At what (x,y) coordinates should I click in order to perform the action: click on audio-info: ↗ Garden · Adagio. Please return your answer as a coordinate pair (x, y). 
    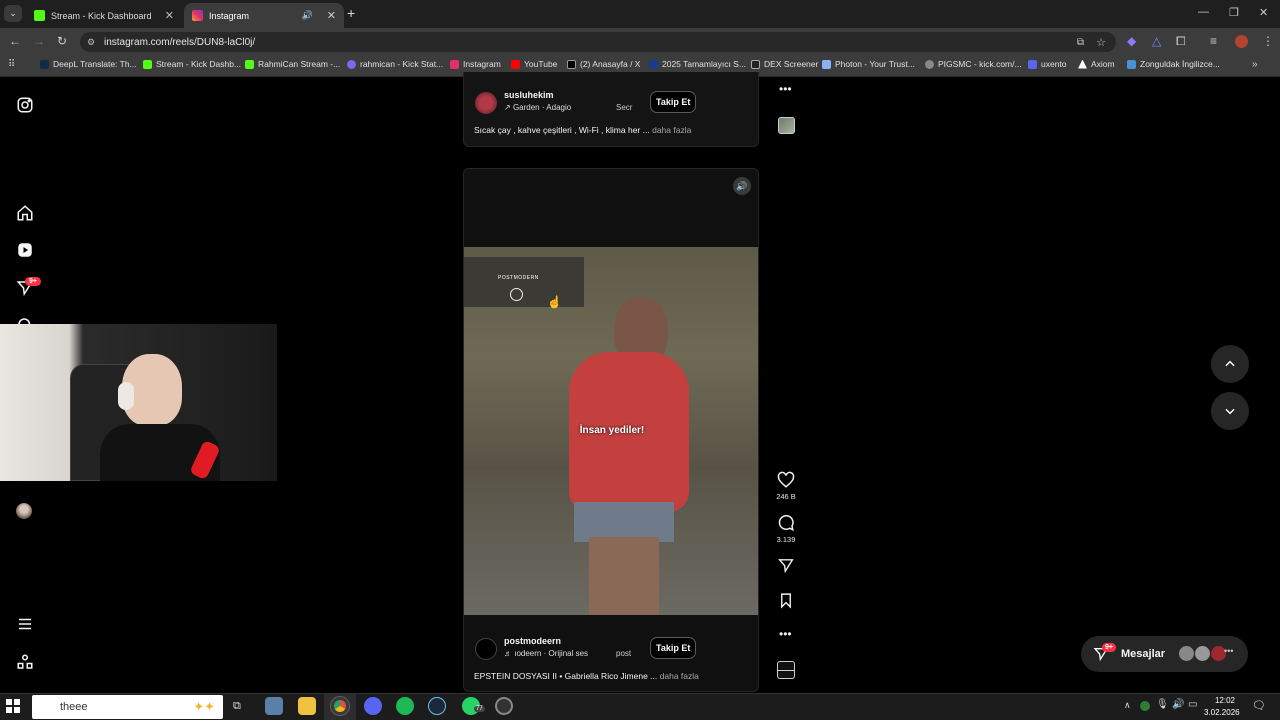
    Looking at the image, I should click on (537, 107).